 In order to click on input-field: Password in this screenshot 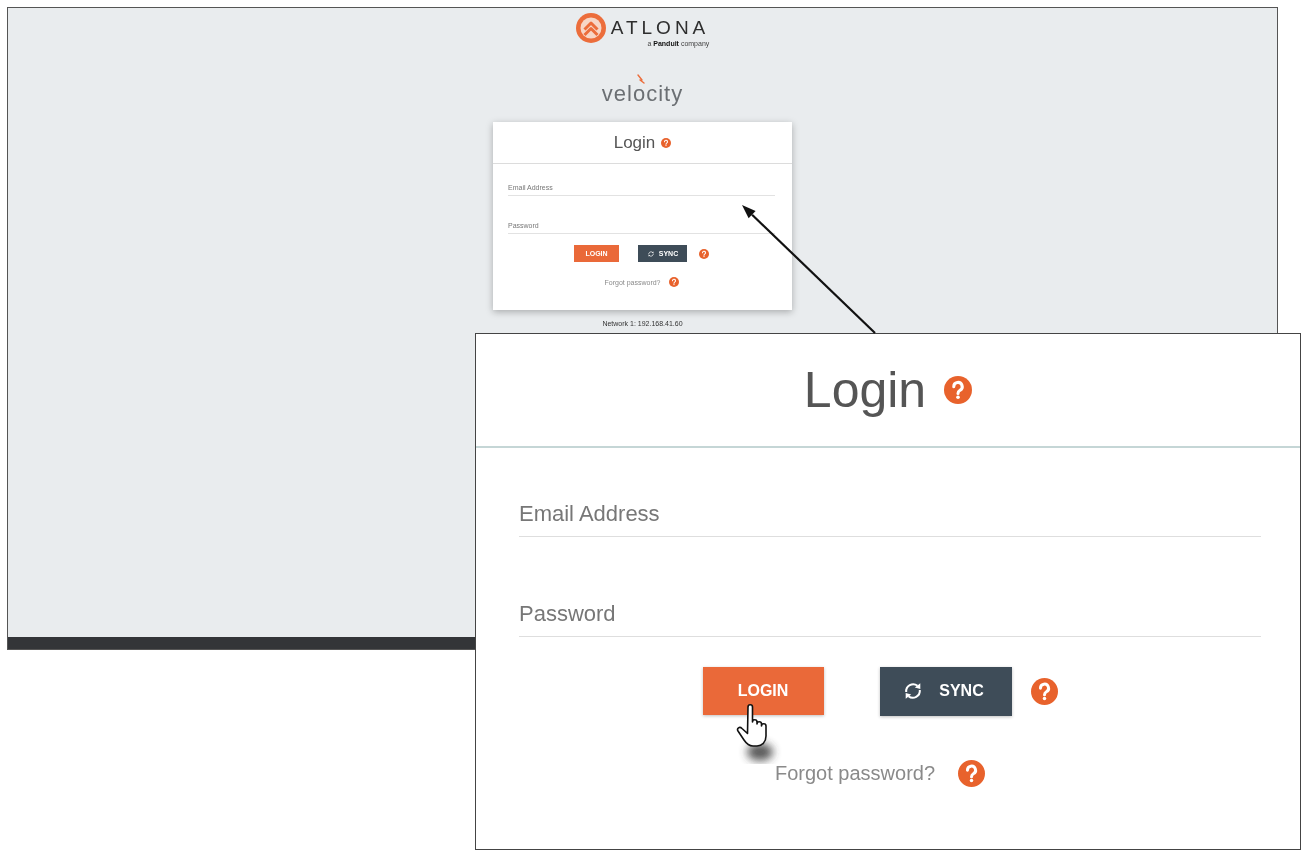, I will do `click(890, 614)`.